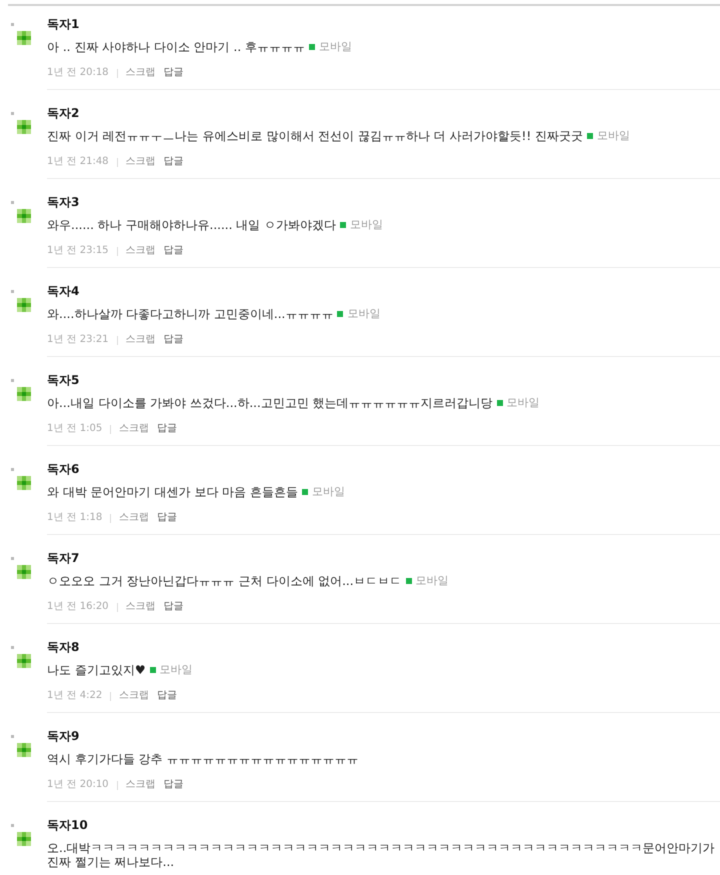 The width and height of the screenshot is (720, 875). What do you see at coordinates (202, 759) in the screenshot?
I see `comment-text: 역시 후기가다들 강추 ㅠㅠㅠㅠㅠㅠㅠㅠㅠㅠㅠㅠㅠㅠㅠㅠ` at bounding box center [202, 759].